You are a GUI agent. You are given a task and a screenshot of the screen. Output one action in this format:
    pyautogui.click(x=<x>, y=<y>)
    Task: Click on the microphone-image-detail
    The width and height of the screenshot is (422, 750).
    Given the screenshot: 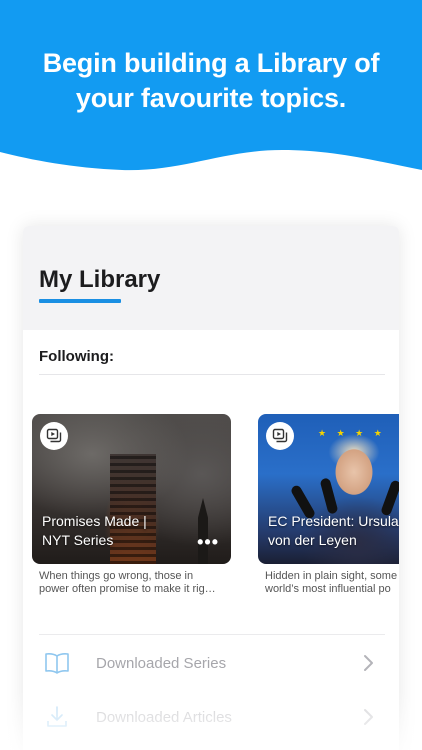 What is the action you would take?
    pyautogui.click(x=329, y=496)
    